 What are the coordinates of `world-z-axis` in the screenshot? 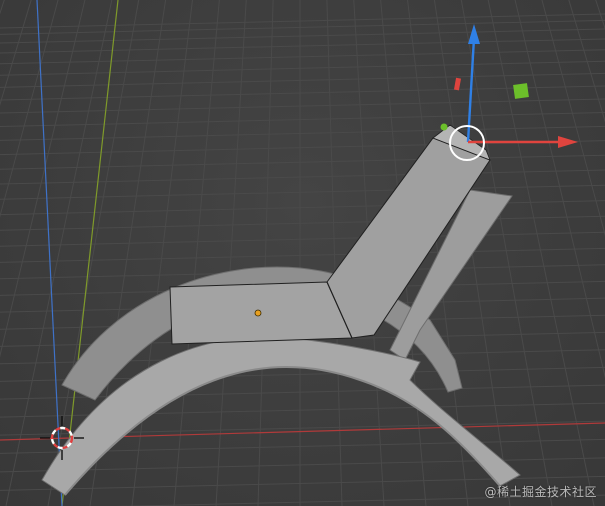 It's located at (49, 253).